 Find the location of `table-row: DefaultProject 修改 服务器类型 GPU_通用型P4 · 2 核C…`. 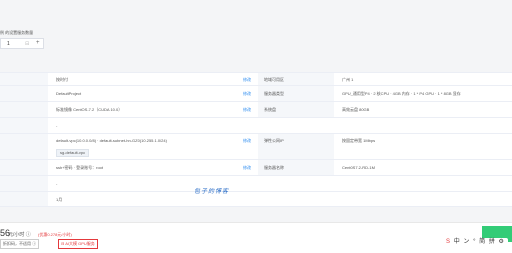

table-row: DefaultProject 修改 服务器类型 GPU_通用型P4 · 2 核C… is located at coordinates (256, 94).